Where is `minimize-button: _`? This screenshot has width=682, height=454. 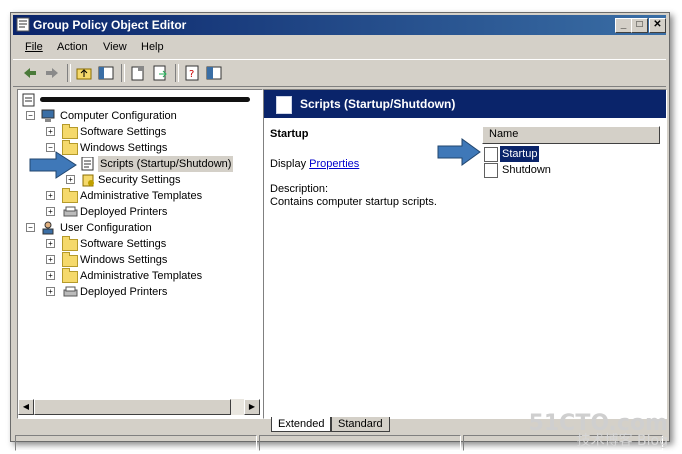
minimize-button: _ is located at coordinates (623, 25).